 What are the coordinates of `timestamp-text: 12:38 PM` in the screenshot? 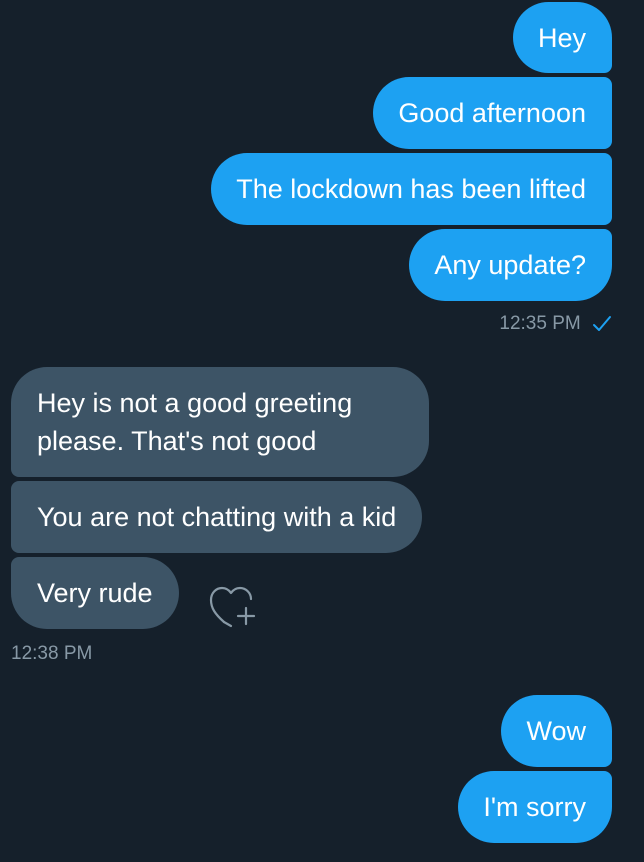 It's located at (52, 653).